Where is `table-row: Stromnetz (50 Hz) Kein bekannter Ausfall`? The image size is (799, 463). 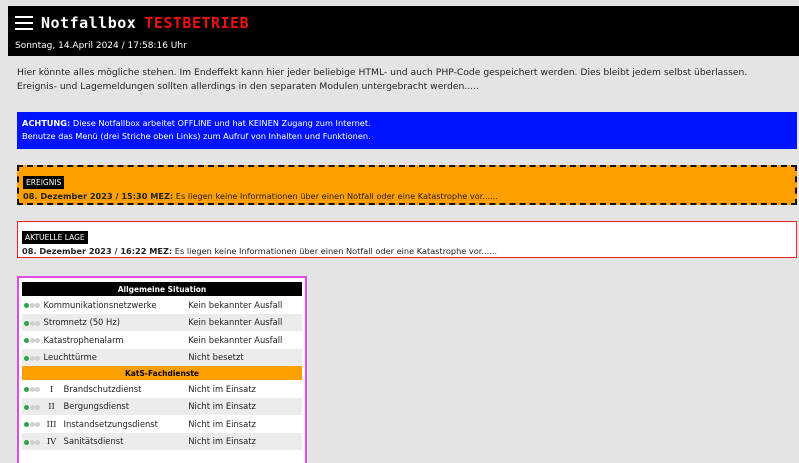
table-row: Stromnetz (50 Hz) Kein bekannter Ausfall is located at coordinates (162, 322).